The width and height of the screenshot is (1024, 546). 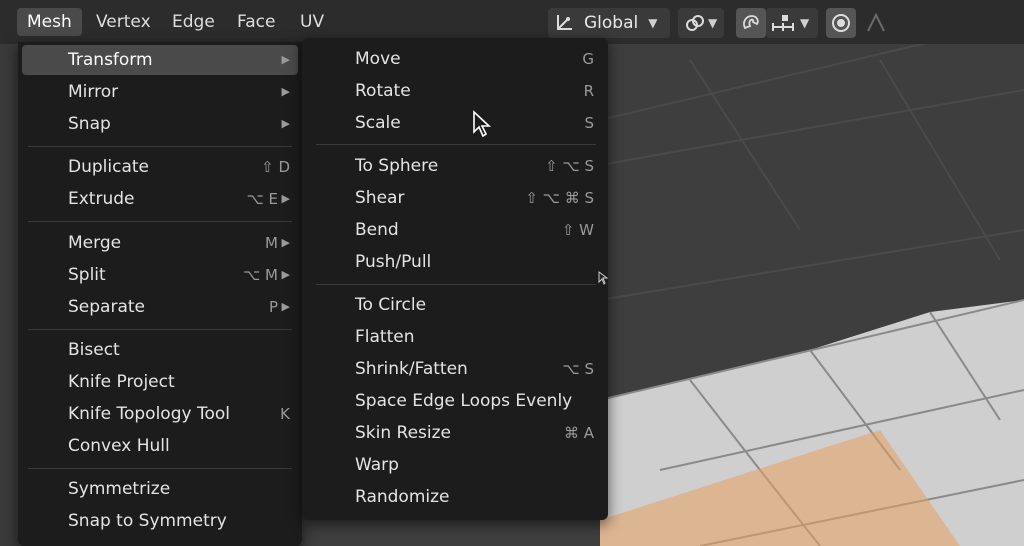 What do you see at coordinates (455, 166) in the screenshot?
I see `menu-item-to-sphere: To Sphere ⇧ ⌥ S` at bounding box center [455, 166].